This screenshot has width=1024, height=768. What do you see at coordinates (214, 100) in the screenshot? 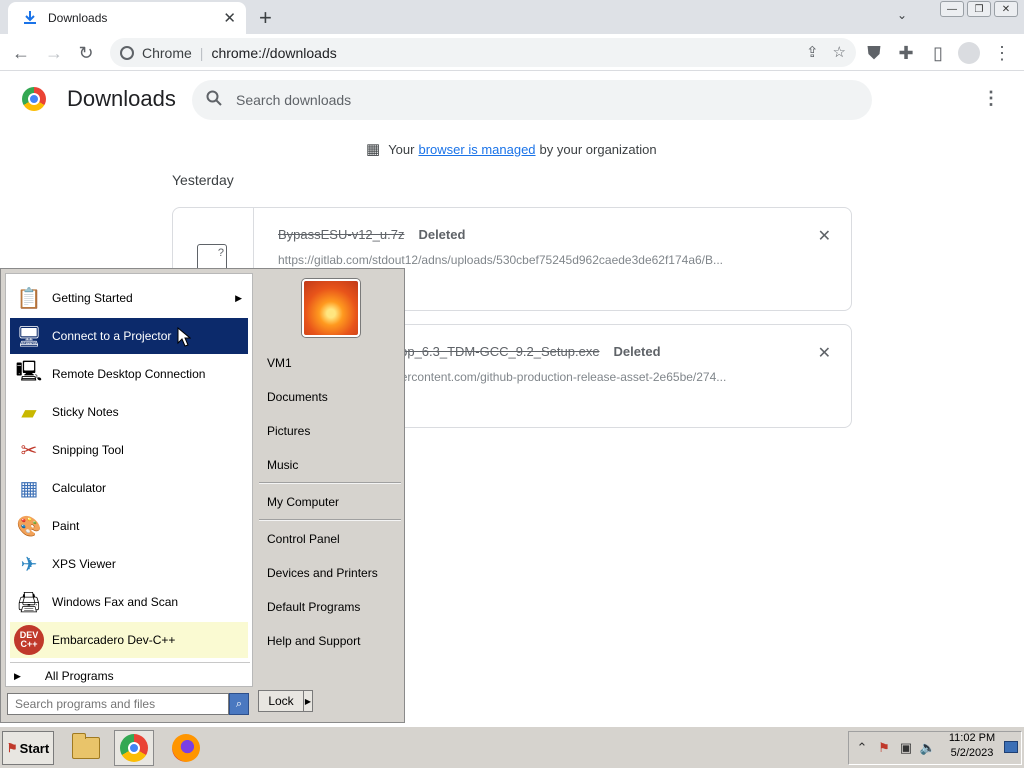
I see `search-icon` at bounding box center [214, 100].